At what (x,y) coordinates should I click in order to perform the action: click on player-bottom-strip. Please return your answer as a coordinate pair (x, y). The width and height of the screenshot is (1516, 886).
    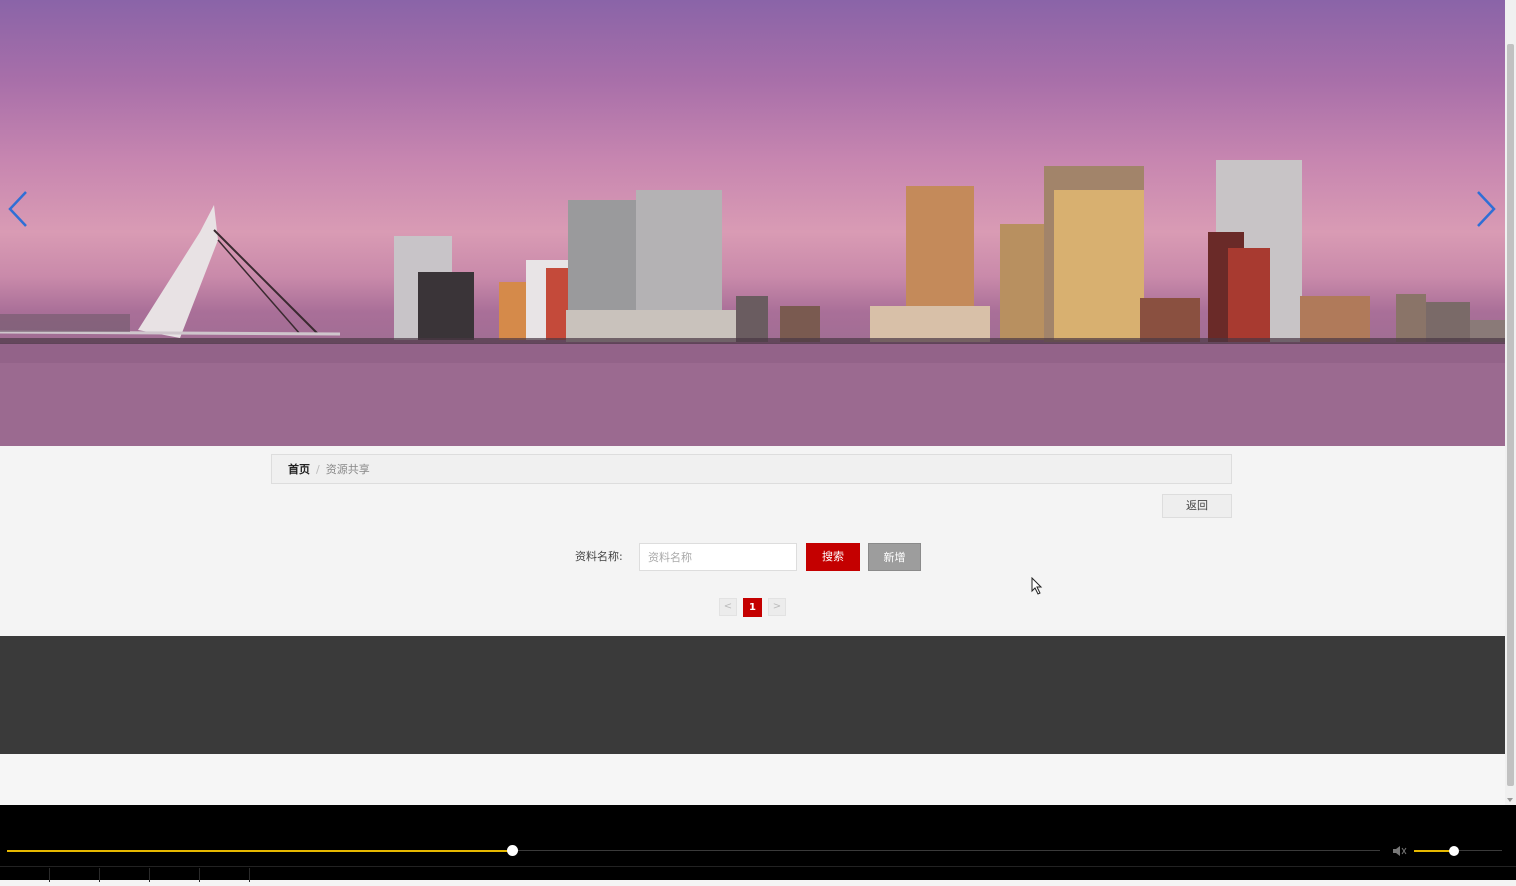
    Looking at the image, I should click on (758, 874).